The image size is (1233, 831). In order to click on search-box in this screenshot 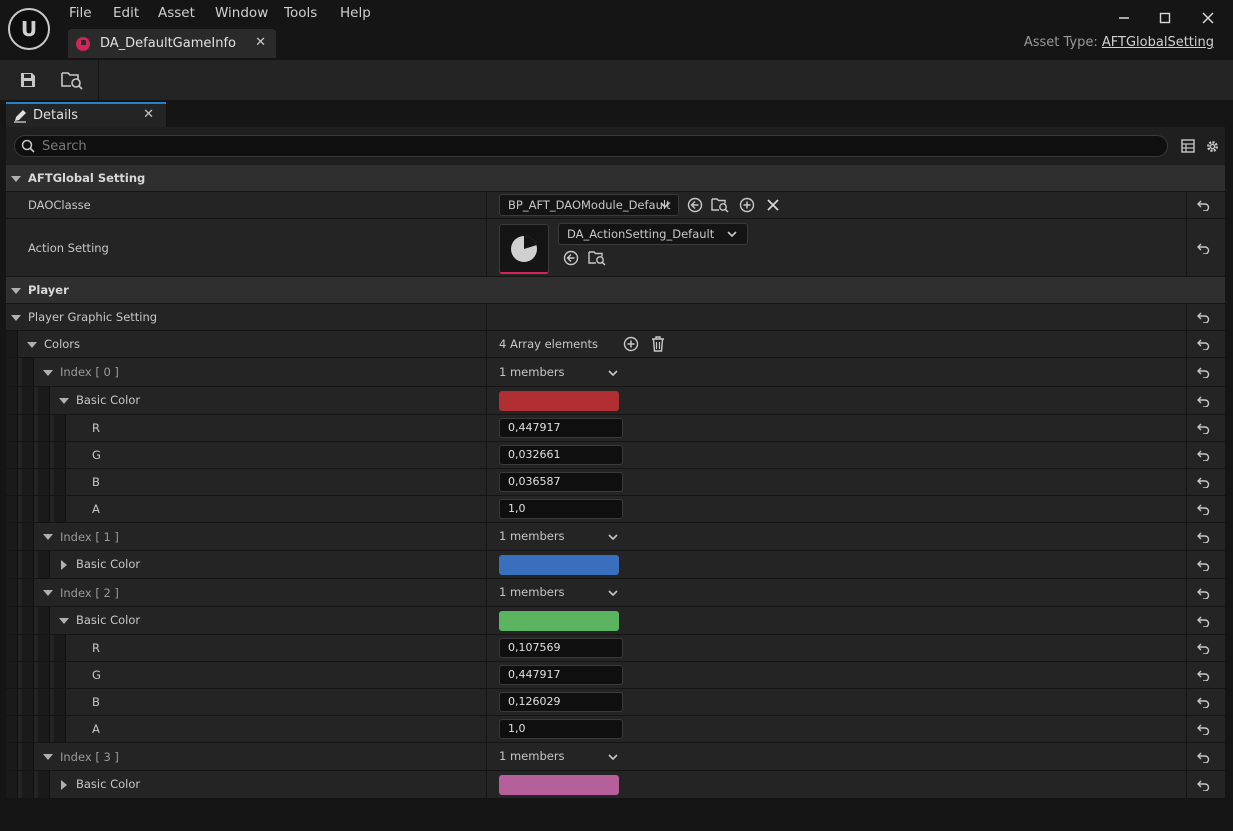, I will do `click(591, 146)`.